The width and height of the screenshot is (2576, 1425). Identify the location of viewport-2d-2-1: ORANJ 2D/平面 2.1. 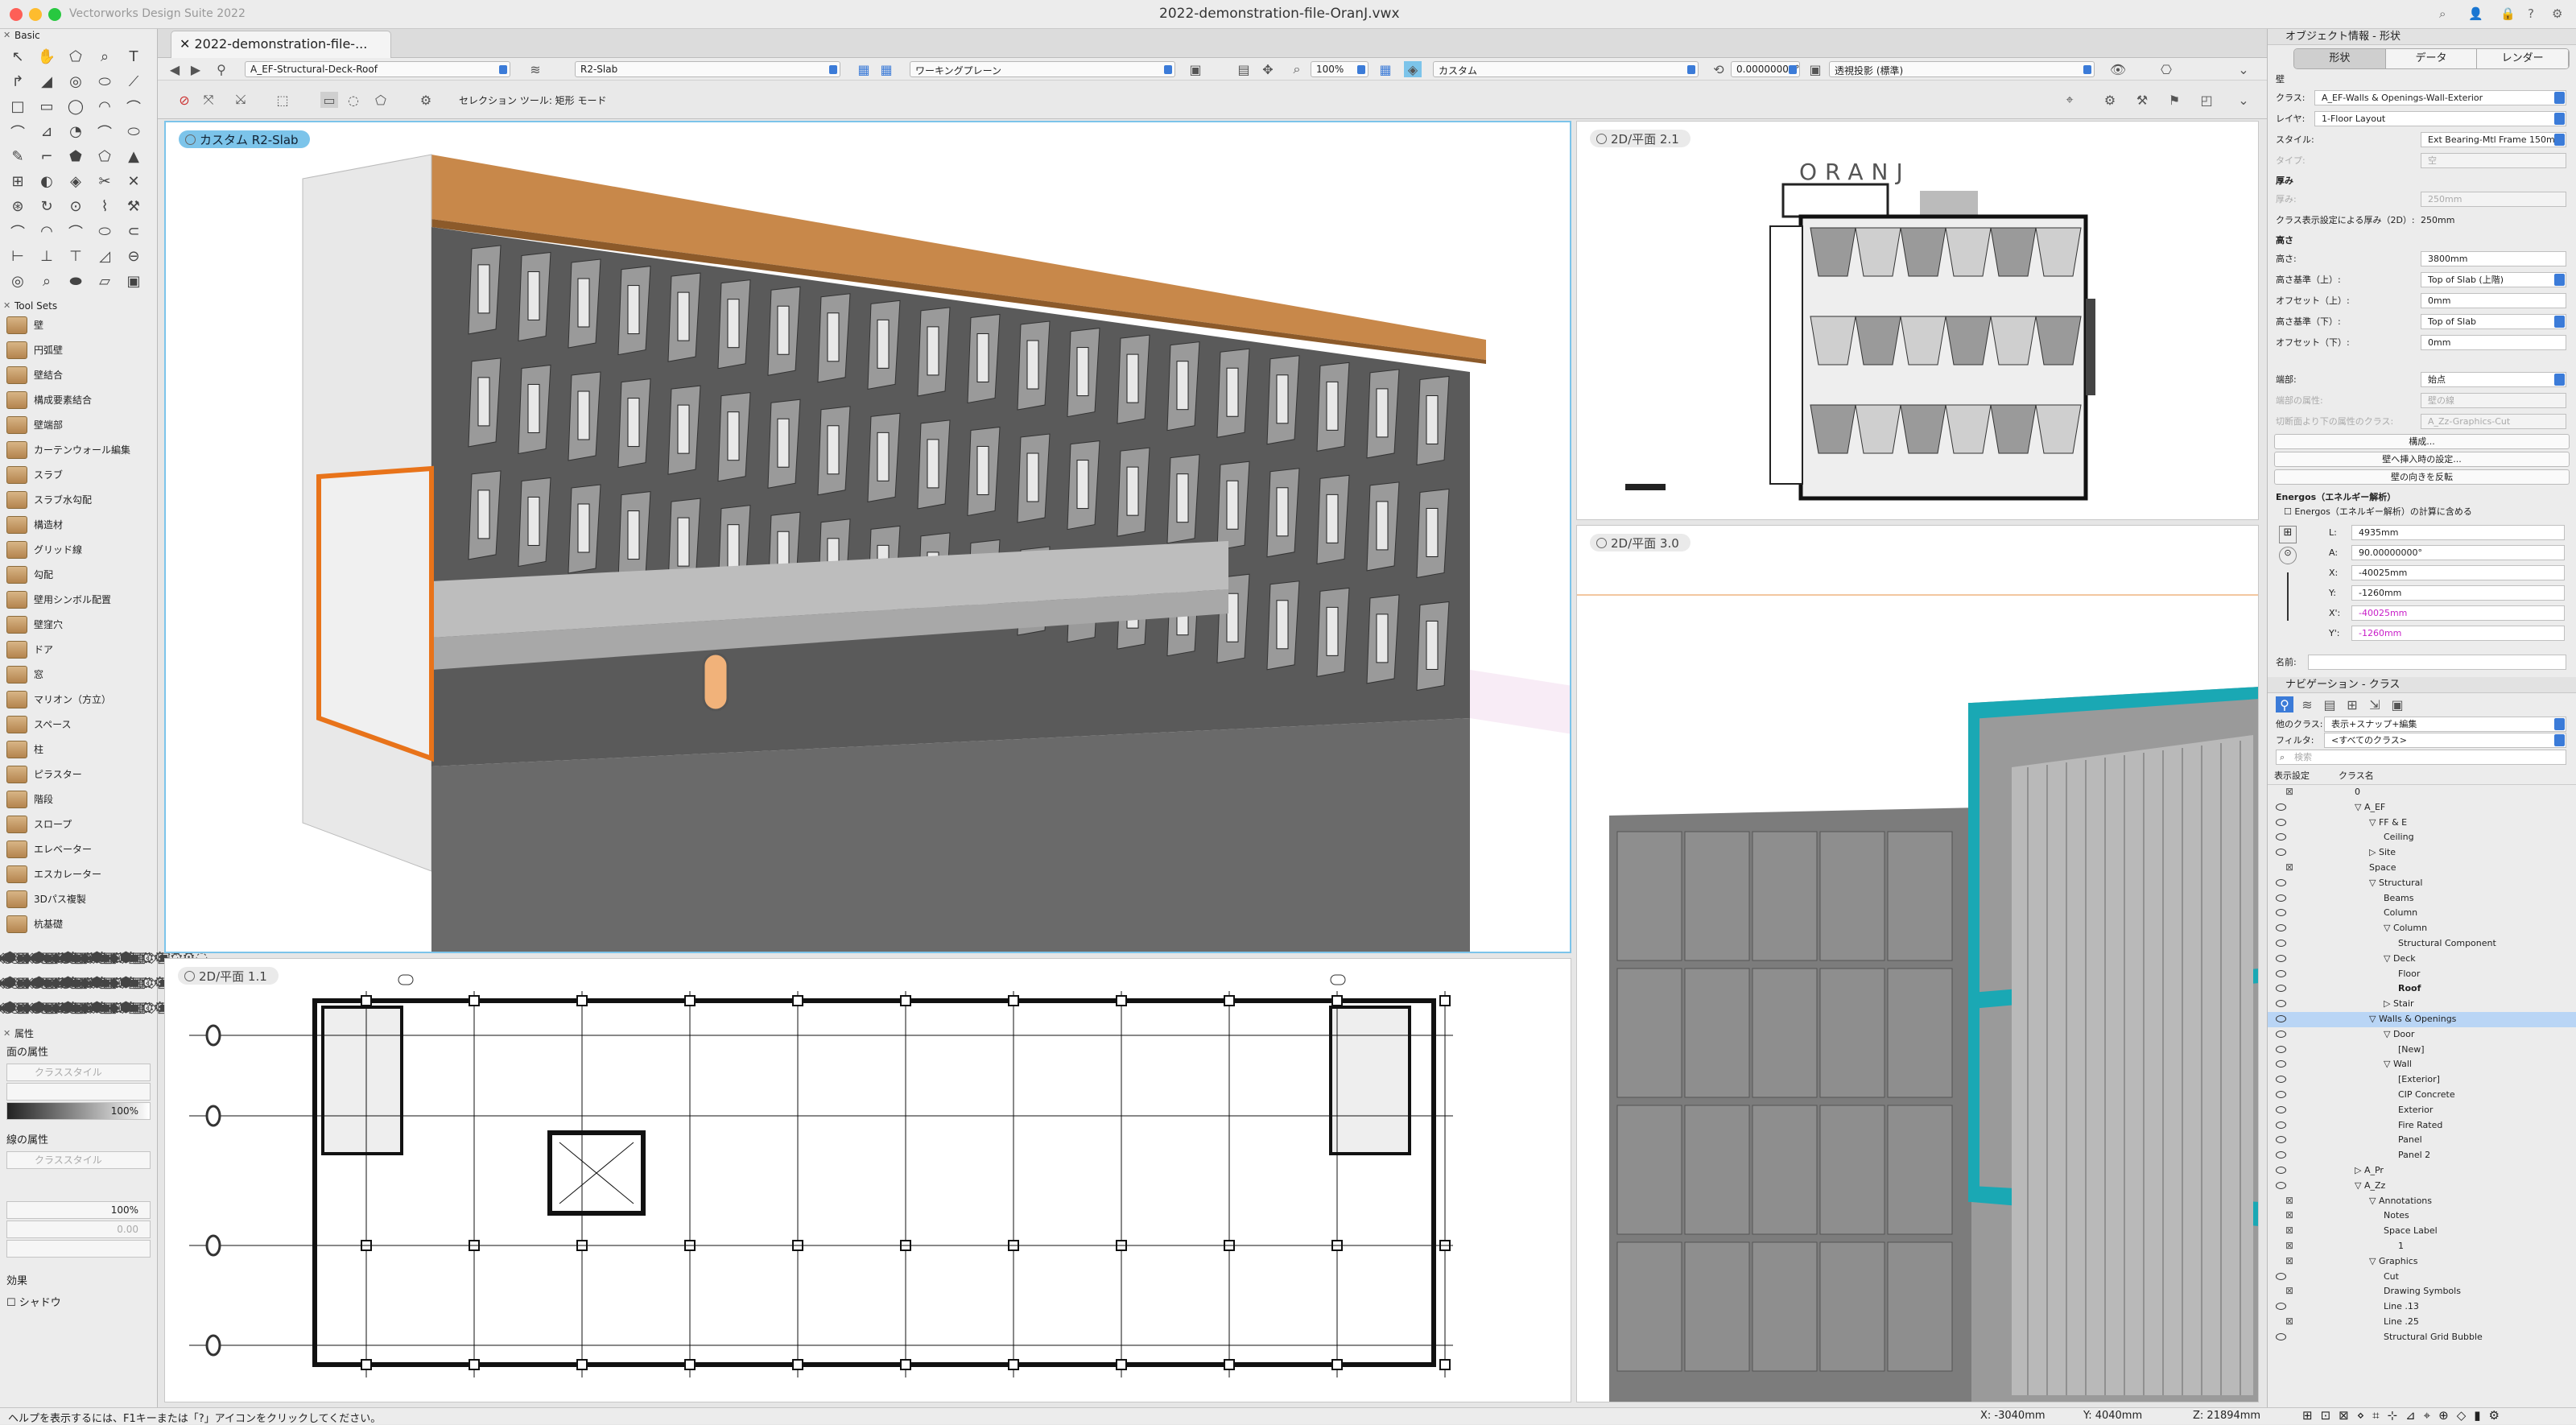
(1917, 320).